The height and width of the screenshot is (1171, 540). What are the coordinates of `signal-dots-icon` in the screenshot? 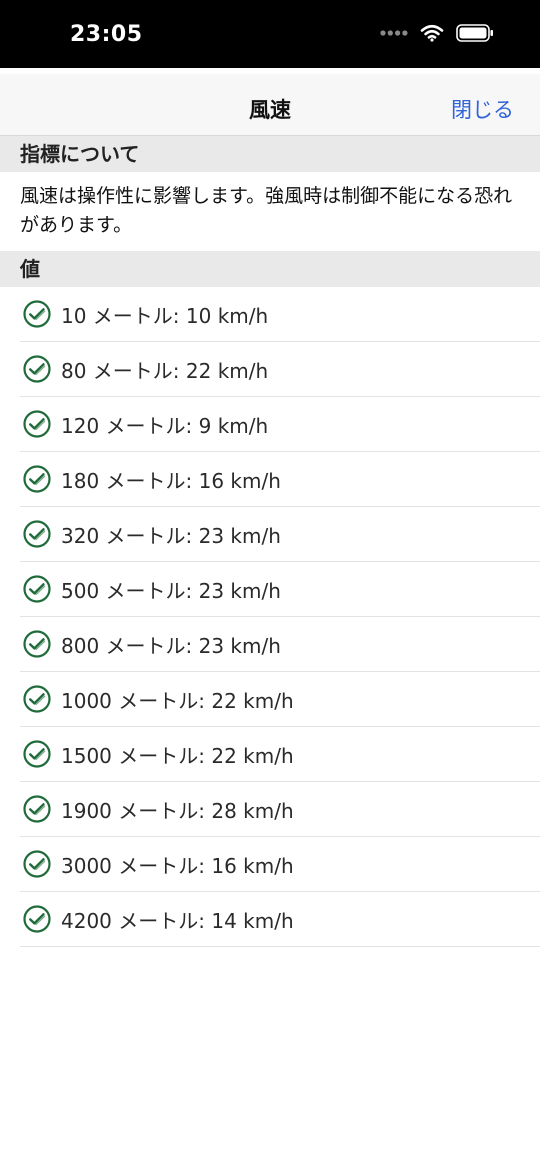 It's located at (394, 33).